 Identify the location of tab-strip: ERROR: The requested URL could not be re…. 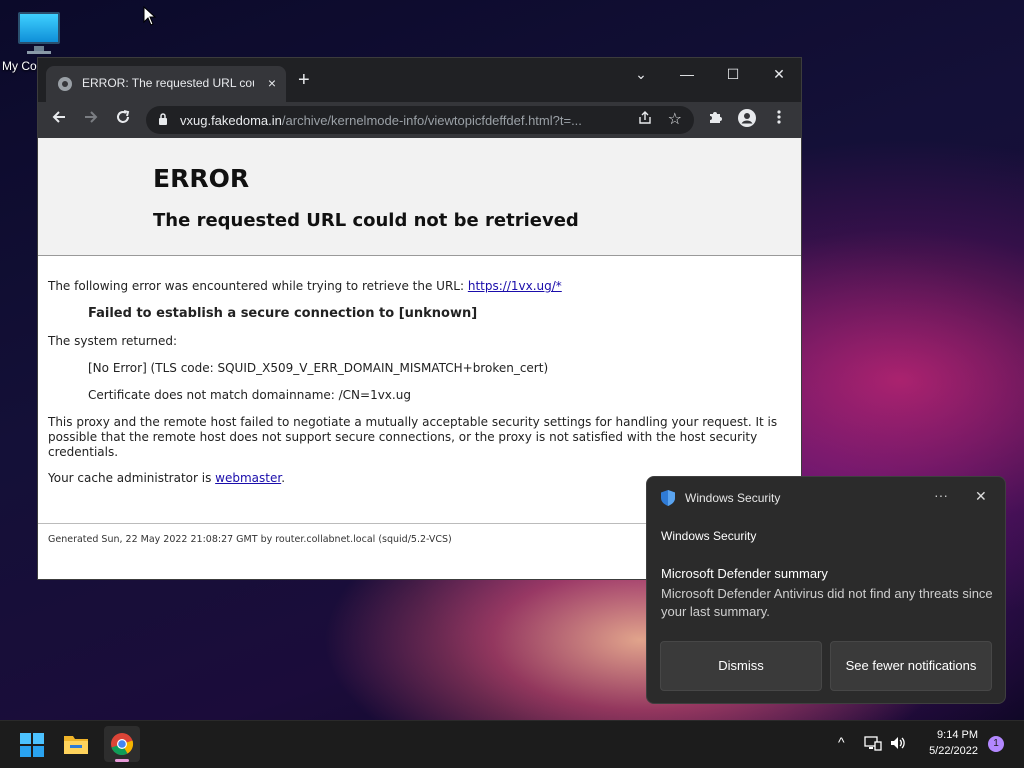
(419, 80).